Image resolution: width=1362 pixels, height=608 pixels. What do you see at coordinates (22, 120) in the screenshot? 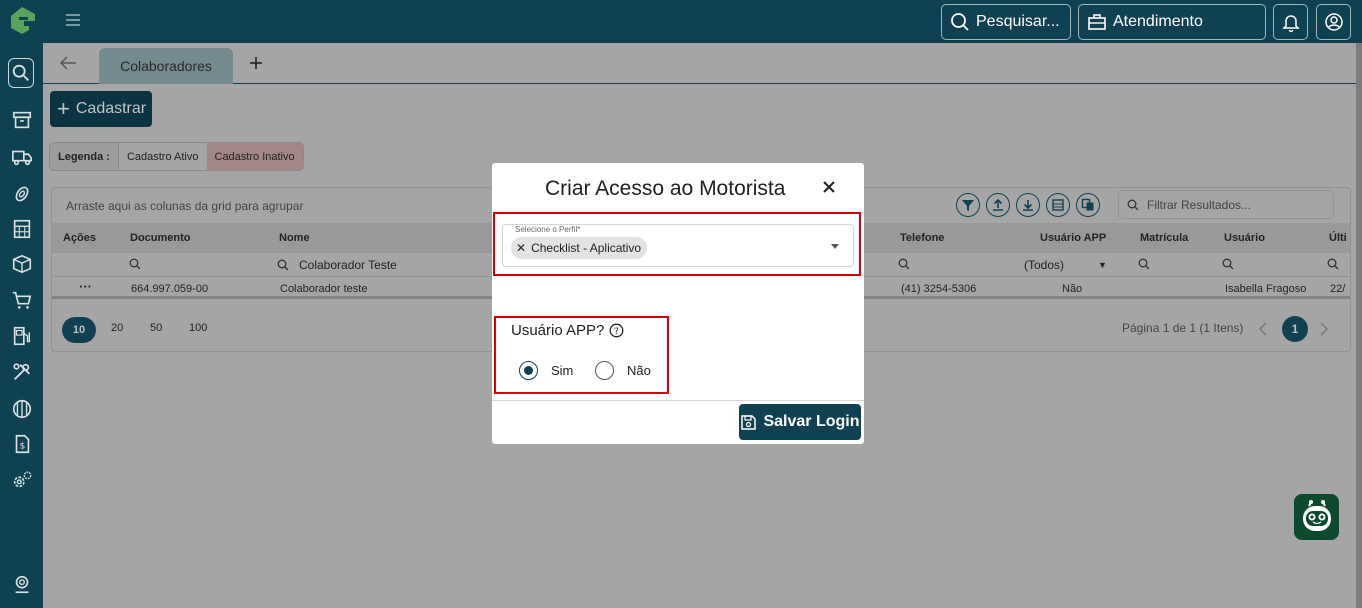
I see `archive-icon` at bounding box center [22, 120].